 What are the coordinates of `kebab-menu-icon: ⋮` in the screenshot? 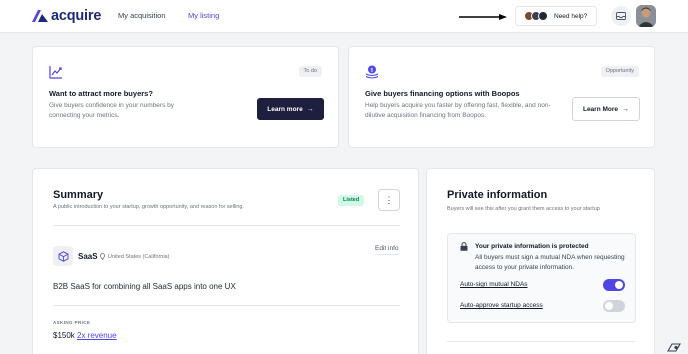 It's located at (389, 199).